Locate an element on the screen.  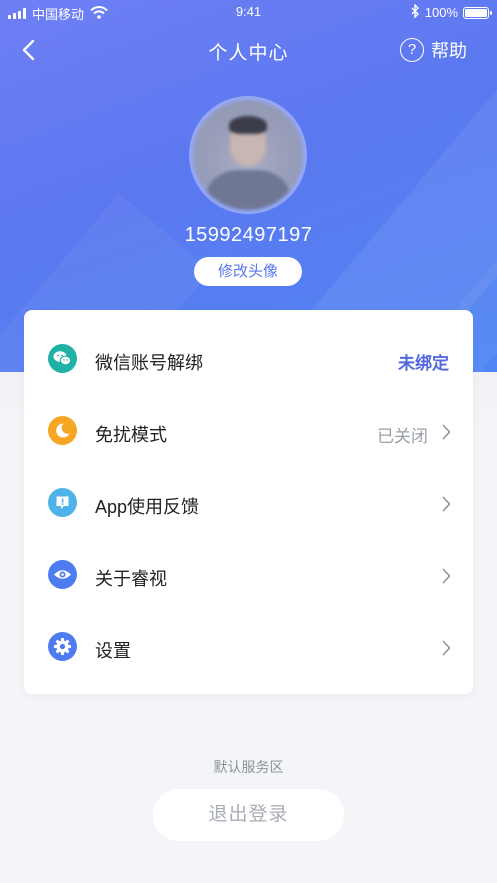
battery-icon is located at coordinates (477, 12).